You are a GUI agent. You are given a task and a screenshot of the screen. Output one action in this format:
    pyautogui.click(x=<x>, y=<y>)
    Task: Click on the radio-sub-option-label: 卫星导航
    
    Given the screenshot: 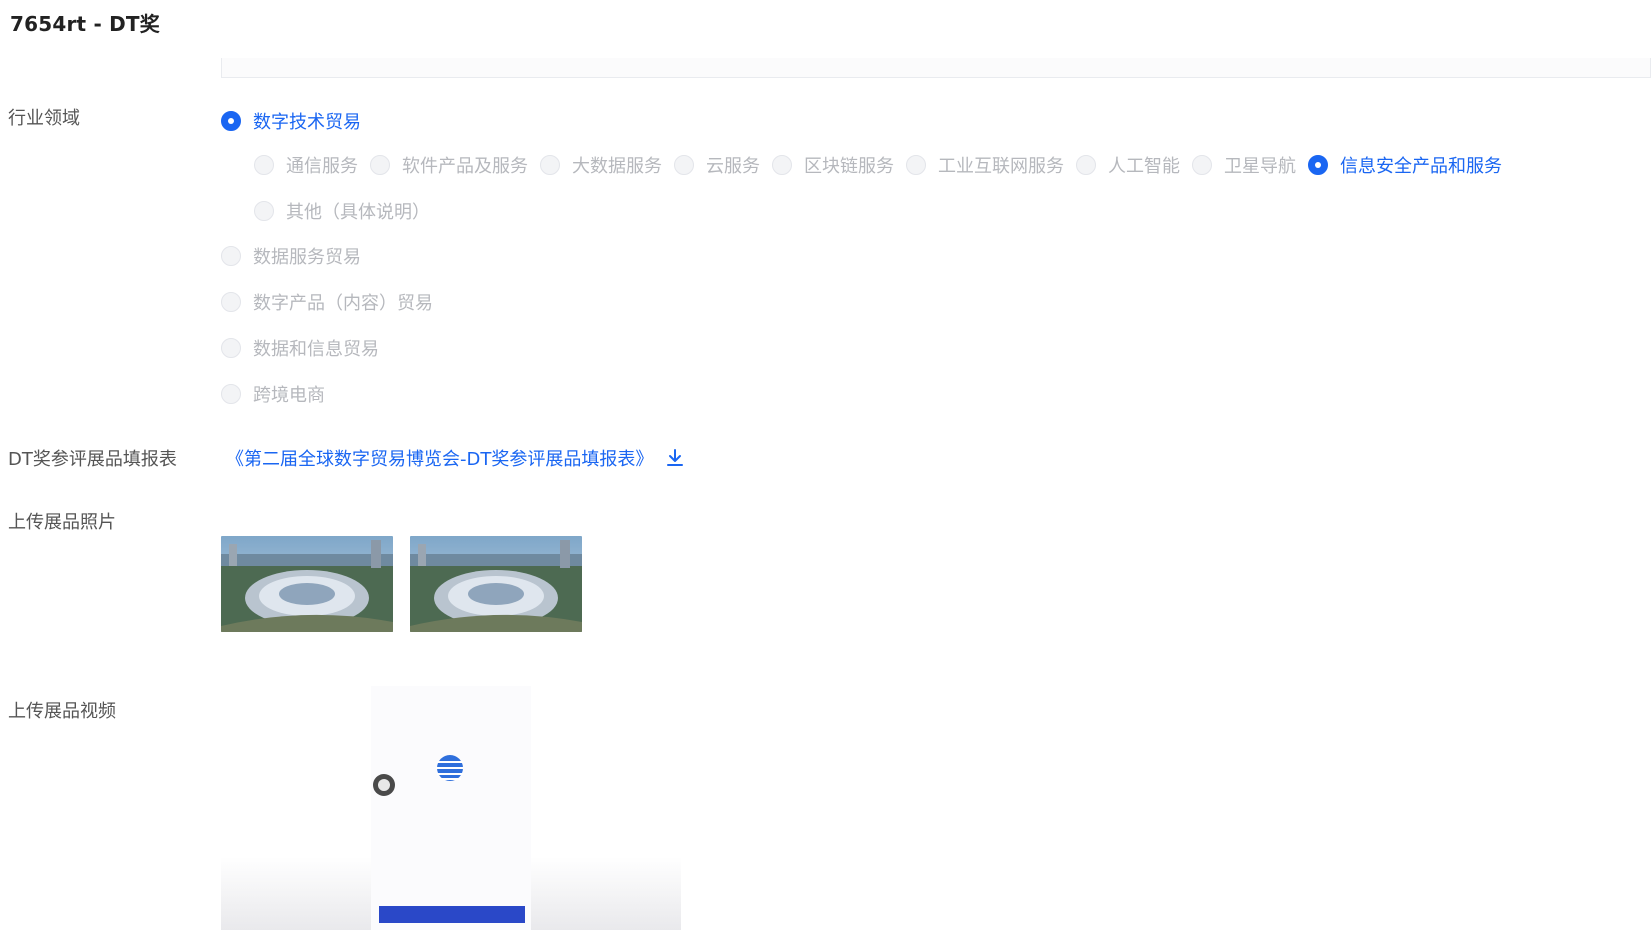 What is the action you would take?
    pyautogui.click(x=1260, y=166)
    